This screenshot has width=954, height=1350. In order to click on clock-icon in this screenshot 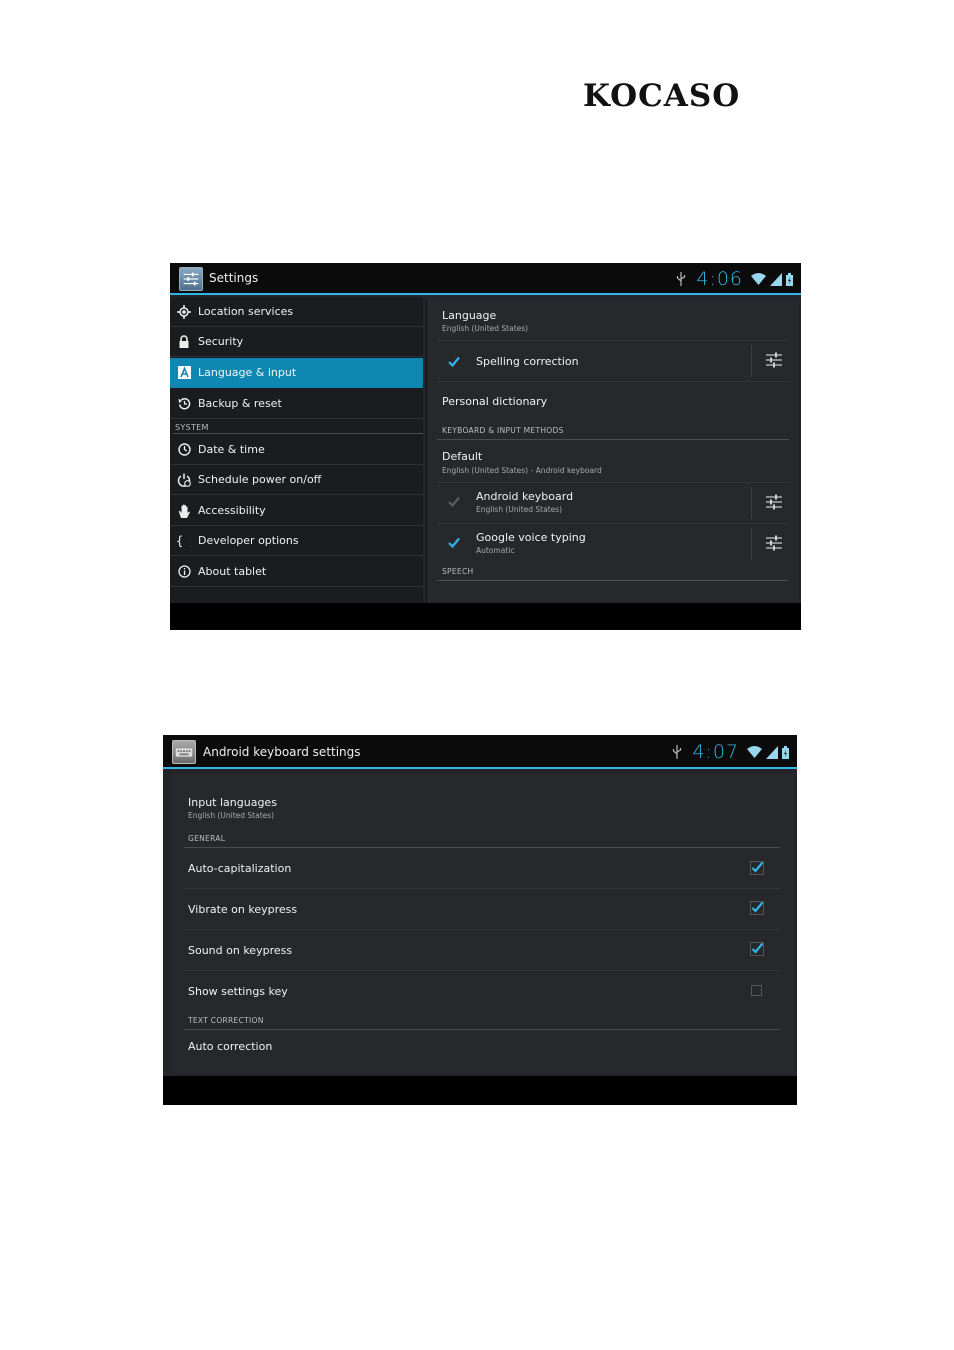, I will do `click(184, 450)`.